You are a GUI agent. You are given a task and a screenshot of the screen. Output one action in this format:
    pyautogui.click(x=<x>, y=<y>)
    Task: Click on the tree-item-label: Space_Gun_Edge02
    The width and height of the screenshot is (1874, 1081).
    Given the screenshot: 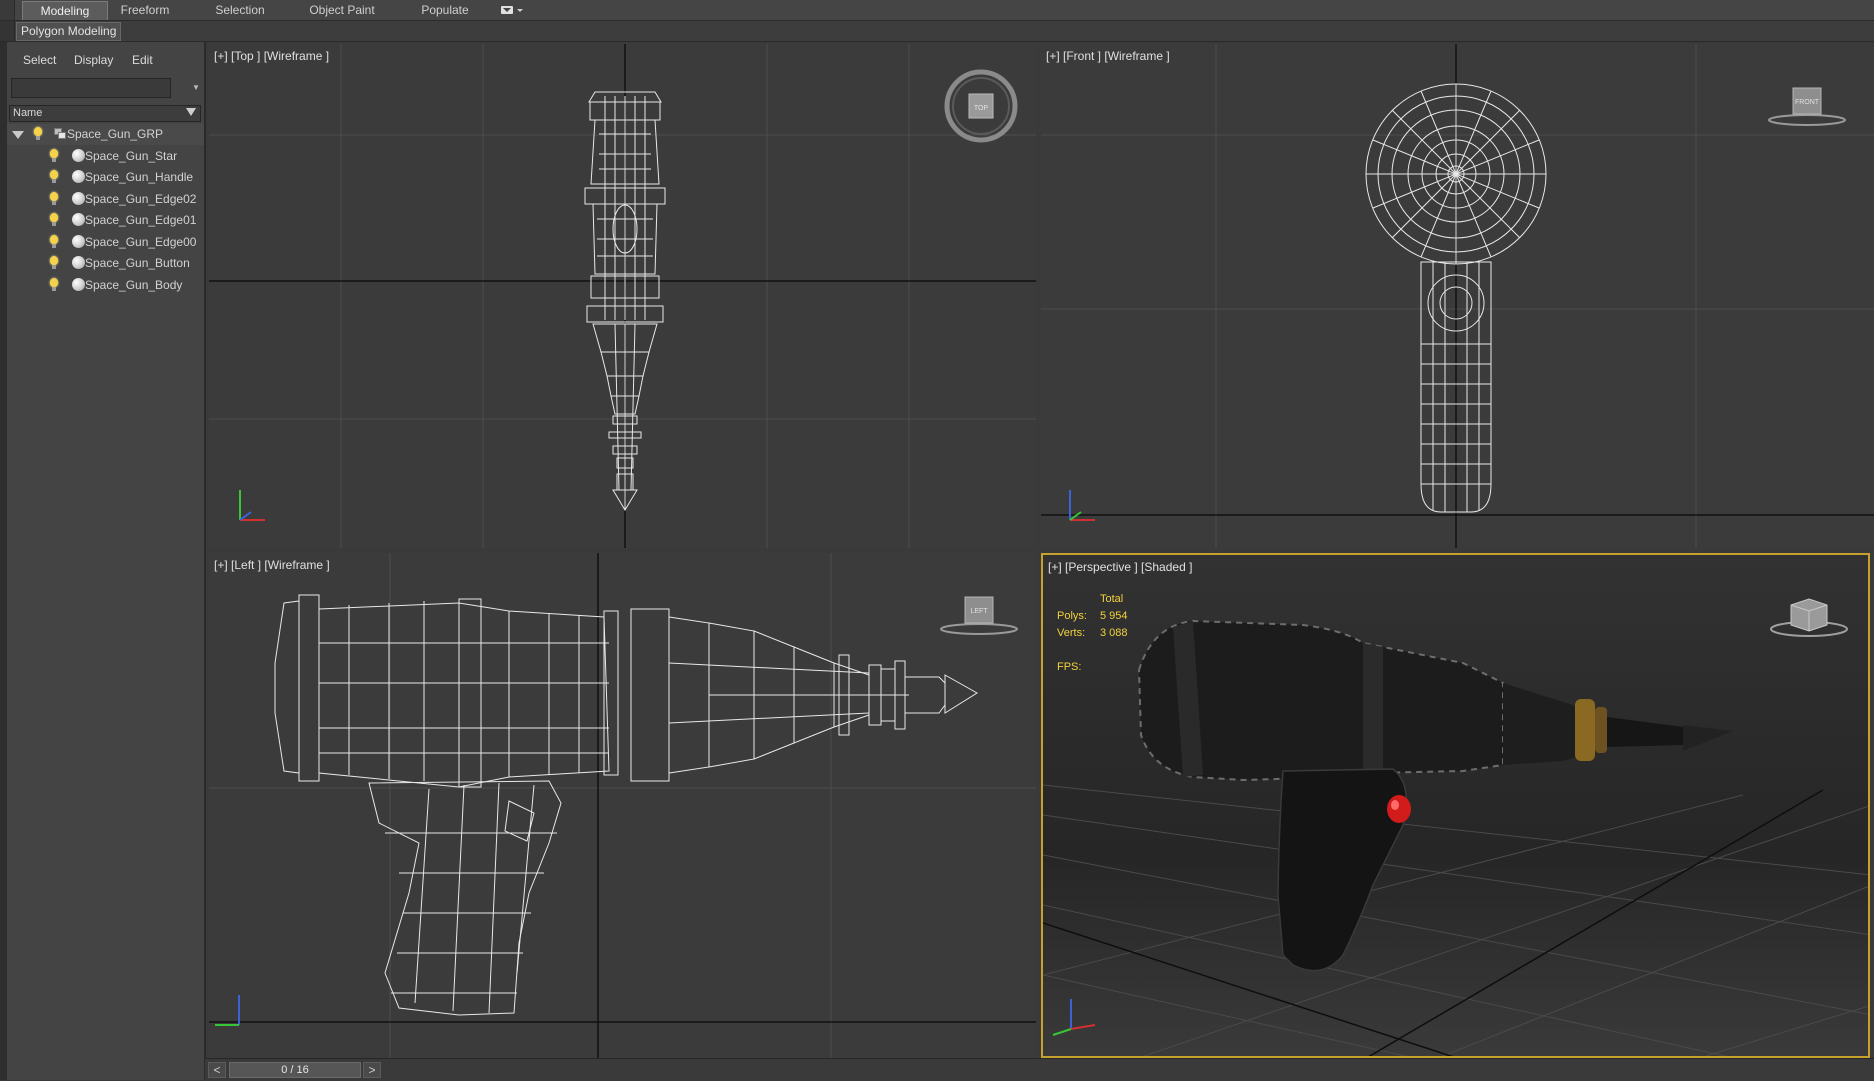 What is the action you would take?
    pyautogui.click(x=141, y=199)
    